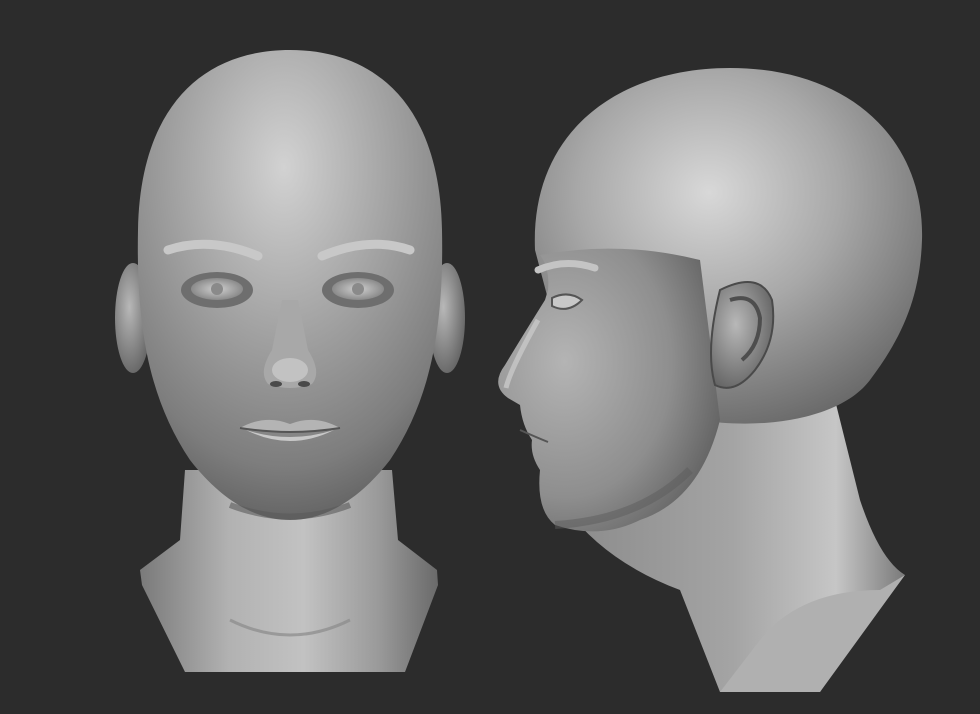 Image resolution: width=980 pixels, height=714 pixels. Describe the element at coordinates (358, 290) in the screenshot. I see `front-right-eye` at that location.